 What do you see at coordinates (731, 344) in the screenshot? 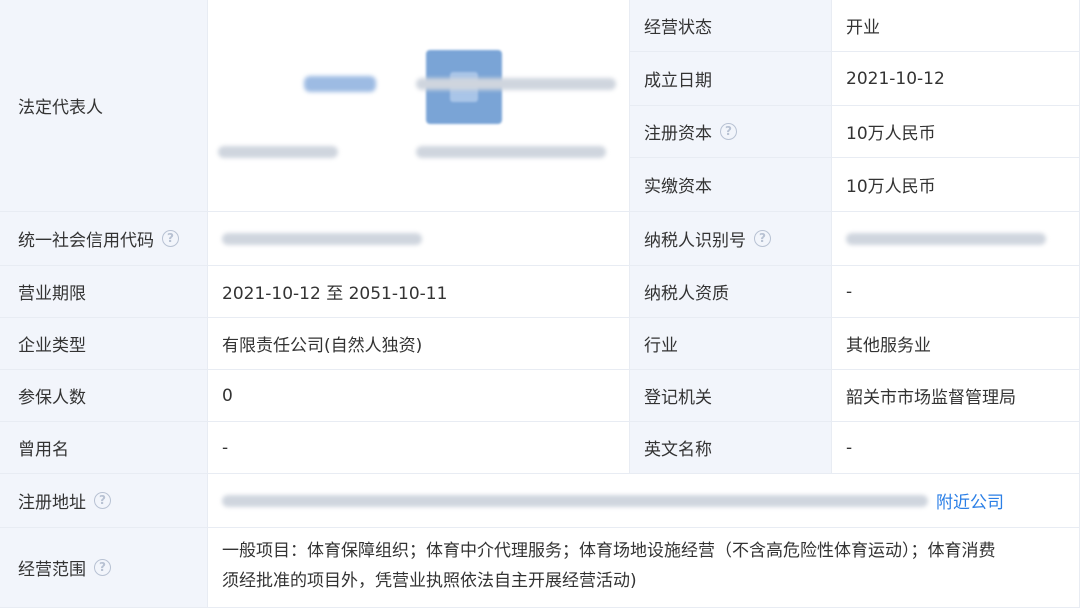
I see `industry-label-cell: 行业` at bounding box center [731, 344].